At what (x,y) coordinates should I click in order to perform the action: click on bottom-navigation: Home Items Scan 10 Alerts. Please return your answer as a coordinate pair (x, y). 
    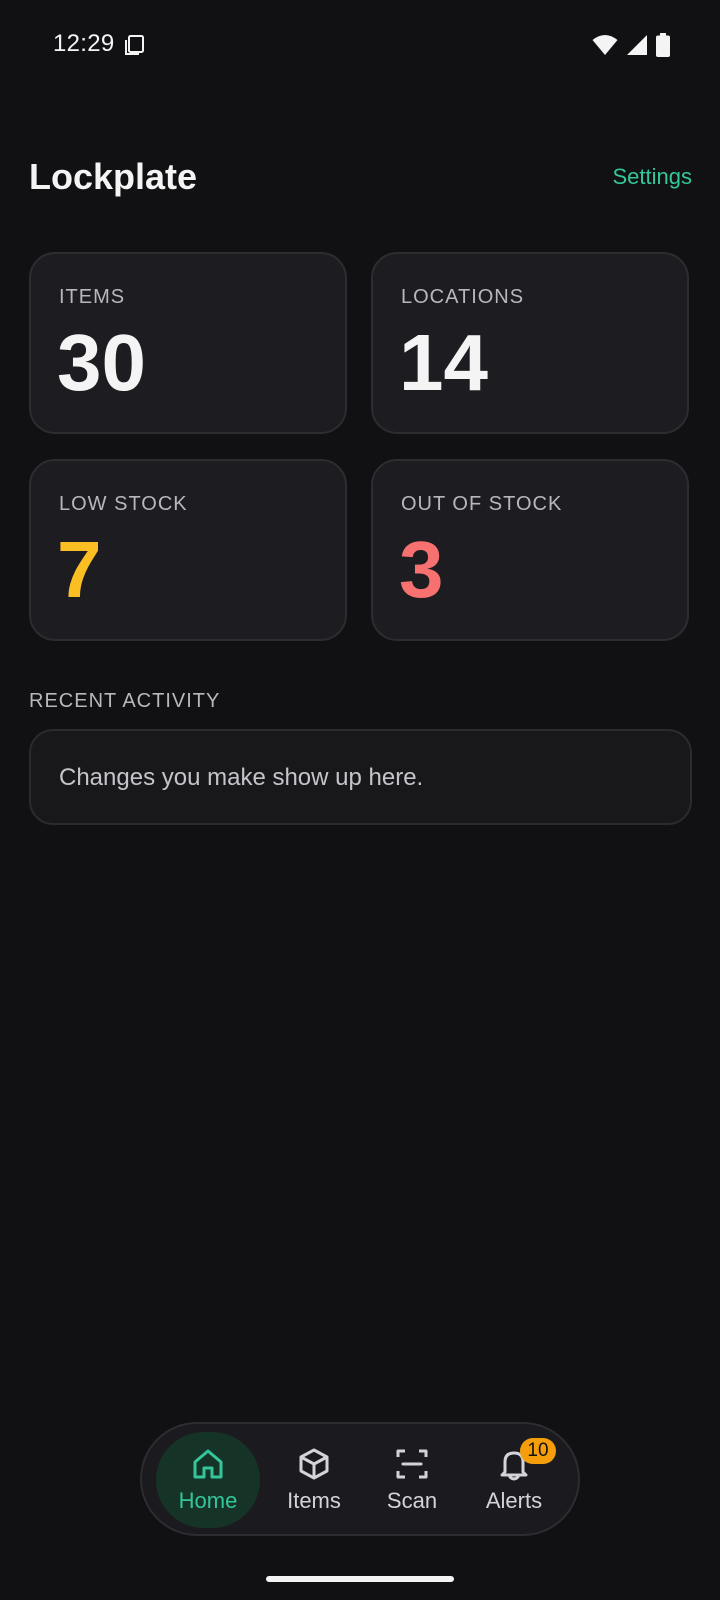
    Looking at the image, I should click on (360, 1479).